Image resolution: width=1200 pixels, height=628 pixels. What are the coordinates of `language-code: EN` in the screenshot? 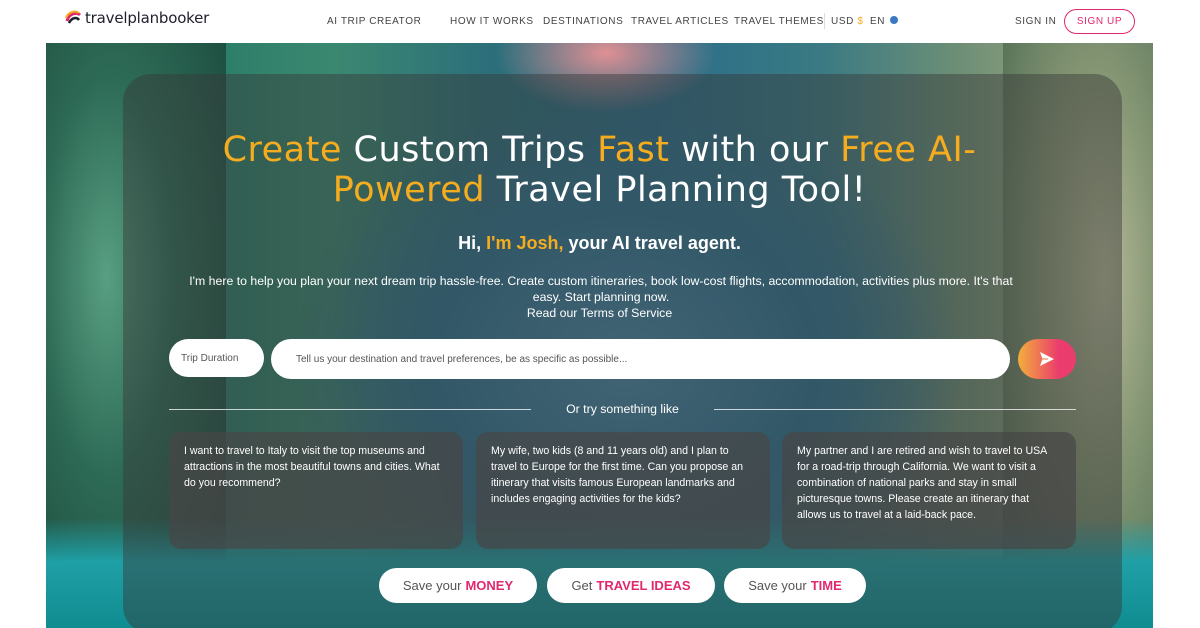 It's located at (878, 21).